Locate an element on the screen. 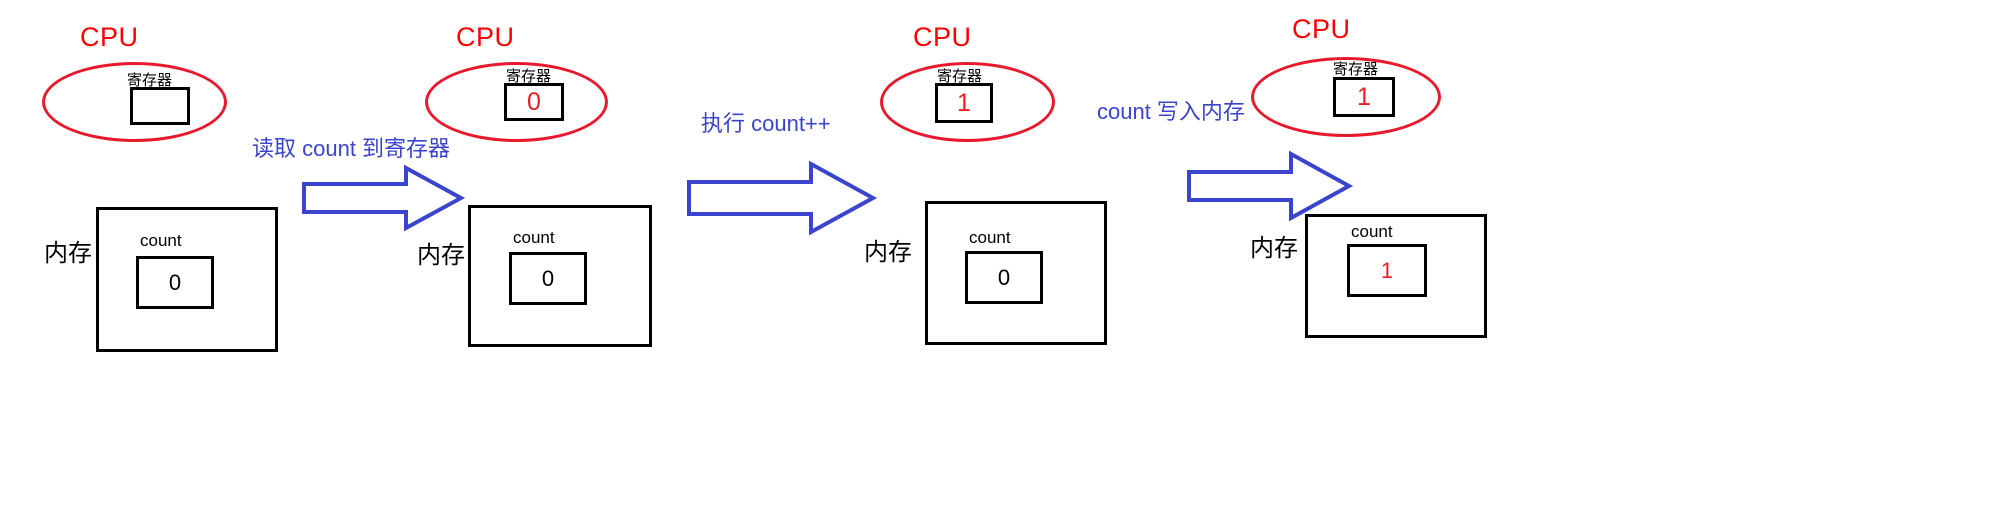 This screenshot has width=1999, height=507. arrow-shape is located at coordinates (782, 198).